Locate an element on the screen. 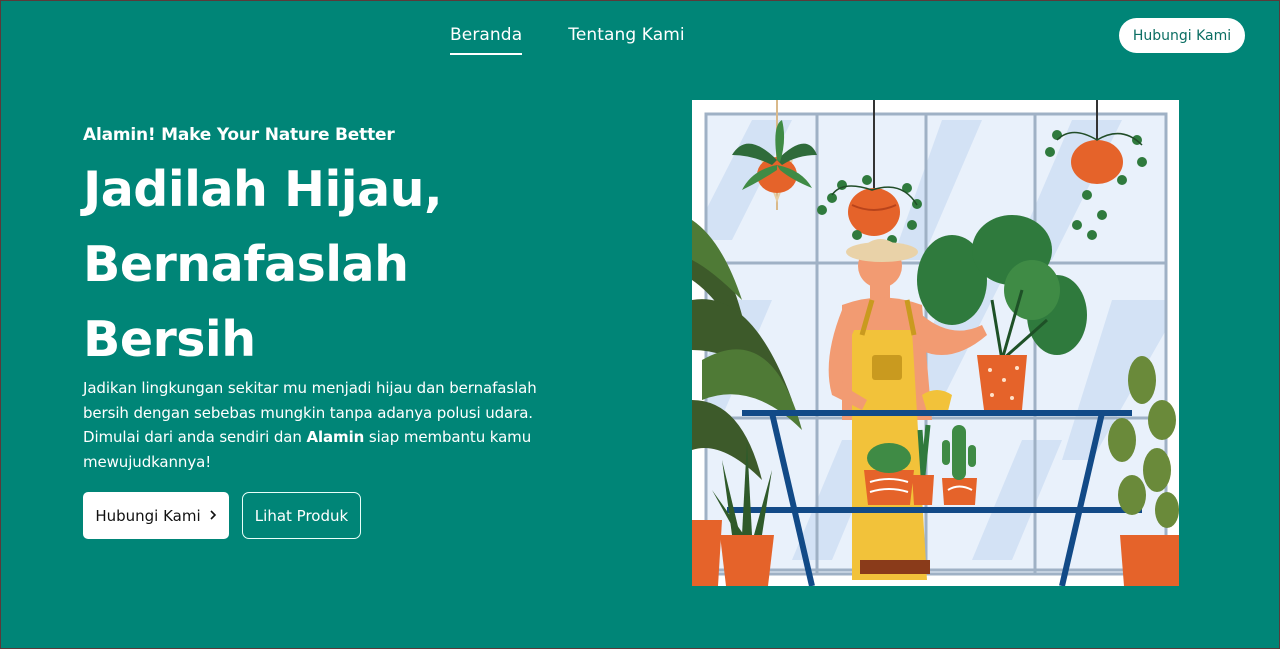 This screenshot has width=1280, height=649. nav-link-tentang-kami: Tentang Kami is located at coordinates (626, 40).